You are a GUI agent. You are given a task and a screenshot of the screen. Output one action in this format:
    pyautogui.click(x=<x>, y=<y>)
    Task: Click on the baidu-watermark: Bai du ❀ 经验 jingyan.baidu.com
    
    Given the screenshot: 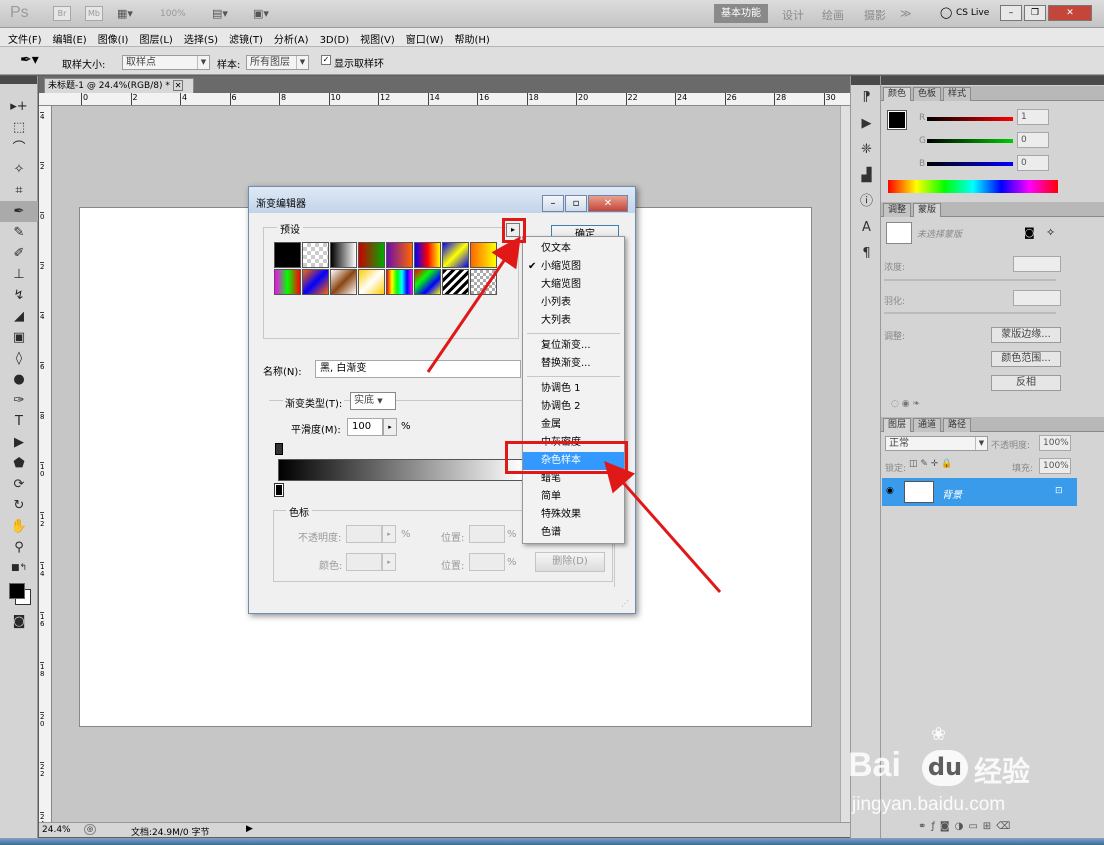 What is the action you would take?
    pyautogui.click(x=976, y=773)
    